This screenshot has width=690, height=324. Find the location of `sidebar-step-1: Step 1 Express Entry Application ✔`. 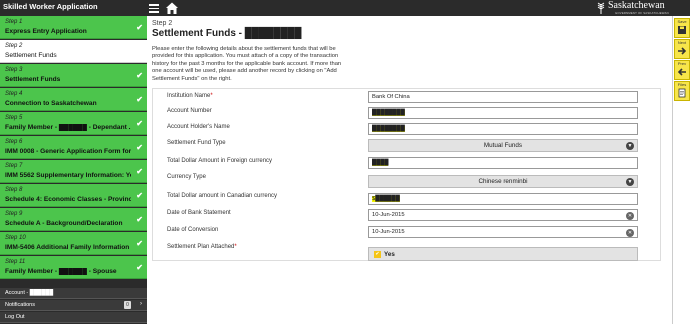

sidebar-step-1: Step 1 Express Entry Application ✔ is located at coordinates (73, 27).